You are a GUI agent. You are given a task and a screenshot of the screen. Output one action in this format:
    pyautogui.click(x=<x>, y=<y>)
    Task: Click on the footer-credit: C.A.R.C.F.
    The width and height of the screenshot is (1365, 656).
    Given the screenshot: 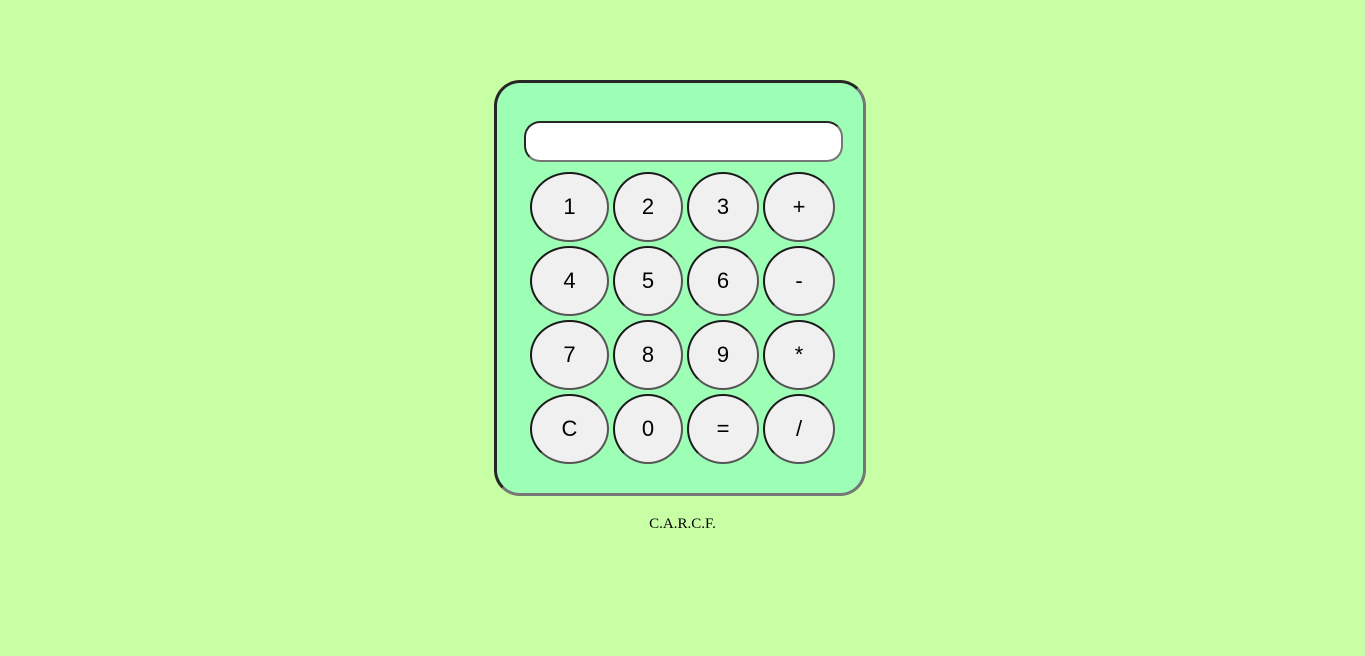 What is the action you would take?
    pyautogui.click(x=682, y=524)
    